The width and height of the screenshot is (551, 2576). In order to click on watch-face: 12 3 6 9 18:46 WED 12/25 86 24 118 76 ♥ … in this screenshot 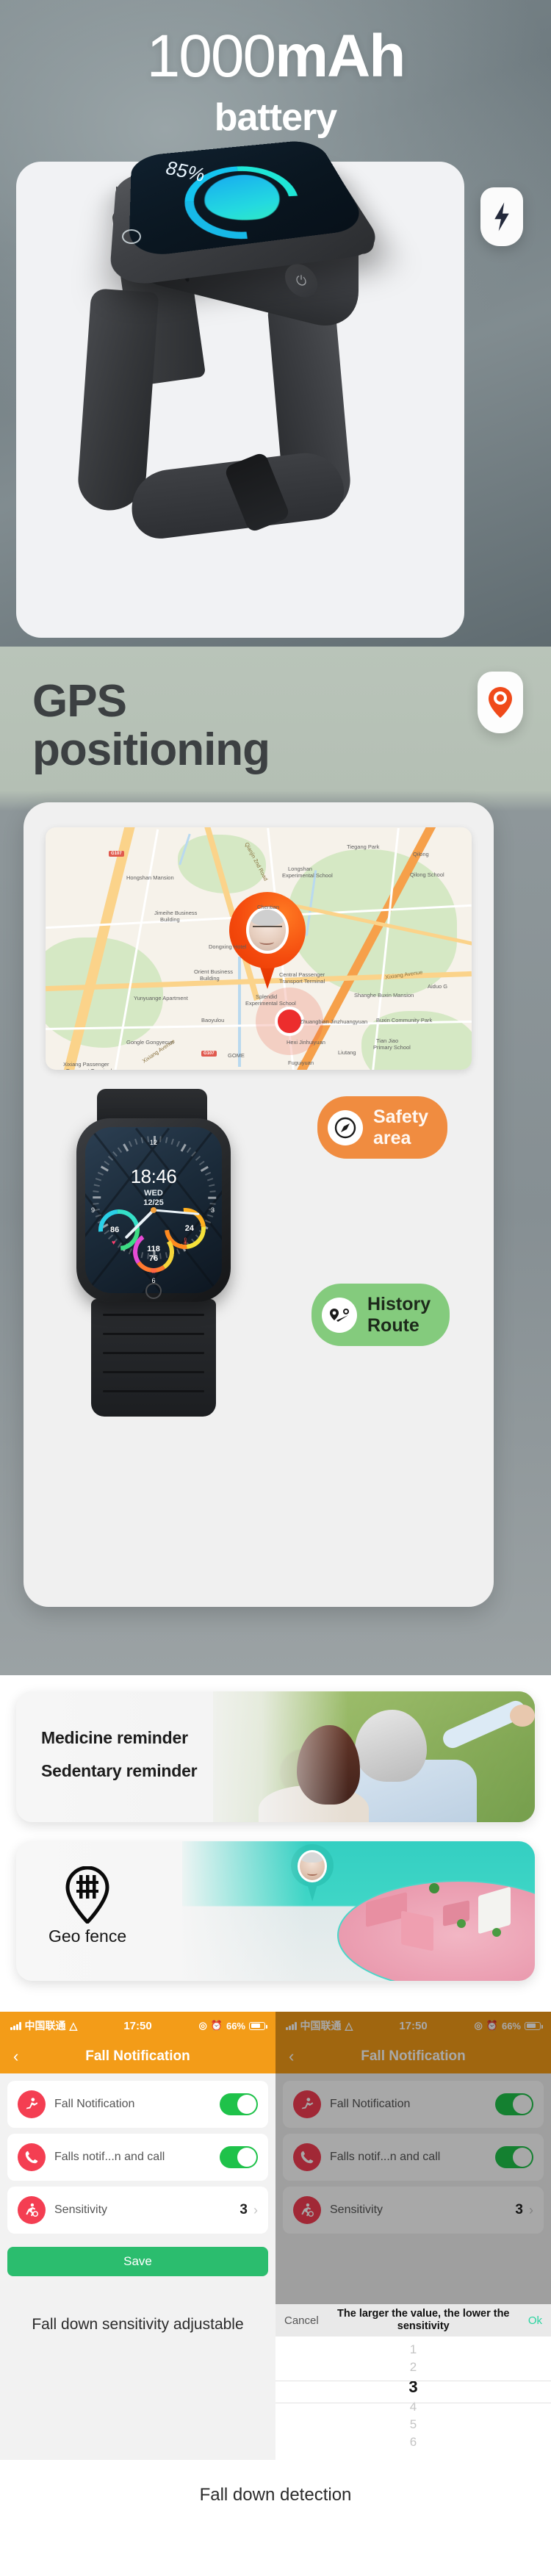, I will do `click(153, 1210)`.